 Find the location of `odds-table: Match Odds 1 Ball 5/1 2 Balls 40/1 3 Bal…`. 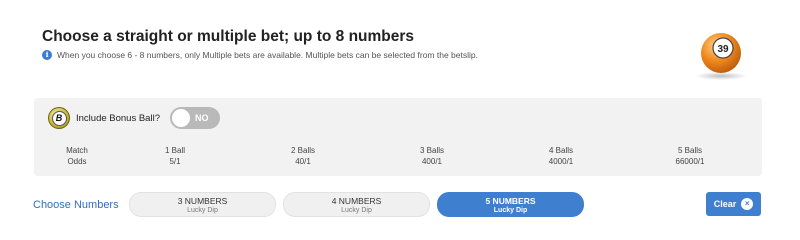

odds-table: Match Odds 1 Ball 5/1 2 Balls 40/1 3 Bal… is located at coordinates (398, 157).